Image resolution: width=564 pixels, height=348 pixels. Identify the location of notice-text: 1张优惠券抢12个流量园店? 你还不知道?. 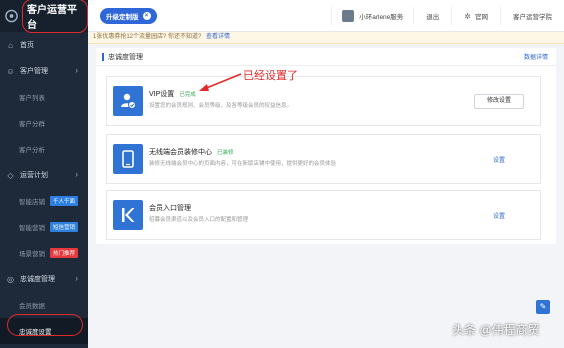
(148, 37).